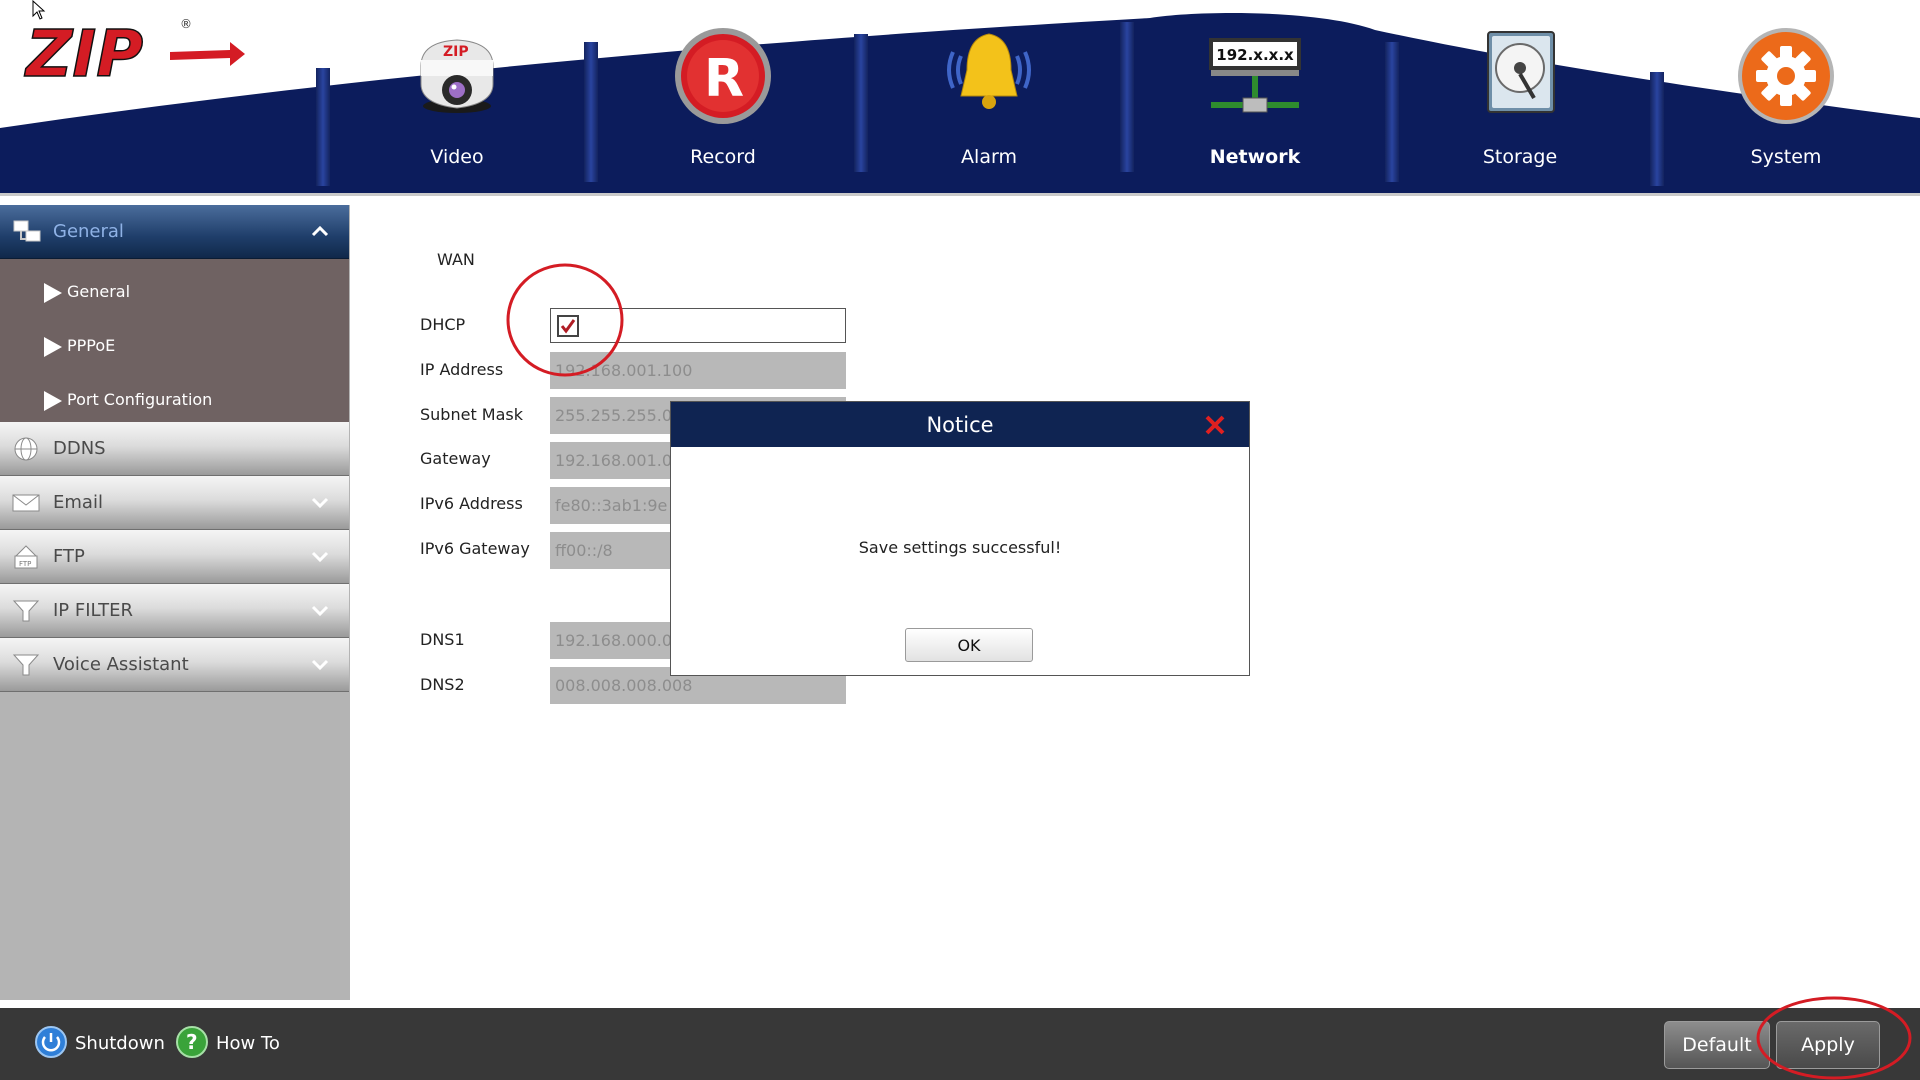 The height and width of the screenshot is (1080, 1920). What do you see at coordinates (989, 71) in the screenshot?
I see `bell-icon` at bounding box center [989, 71].